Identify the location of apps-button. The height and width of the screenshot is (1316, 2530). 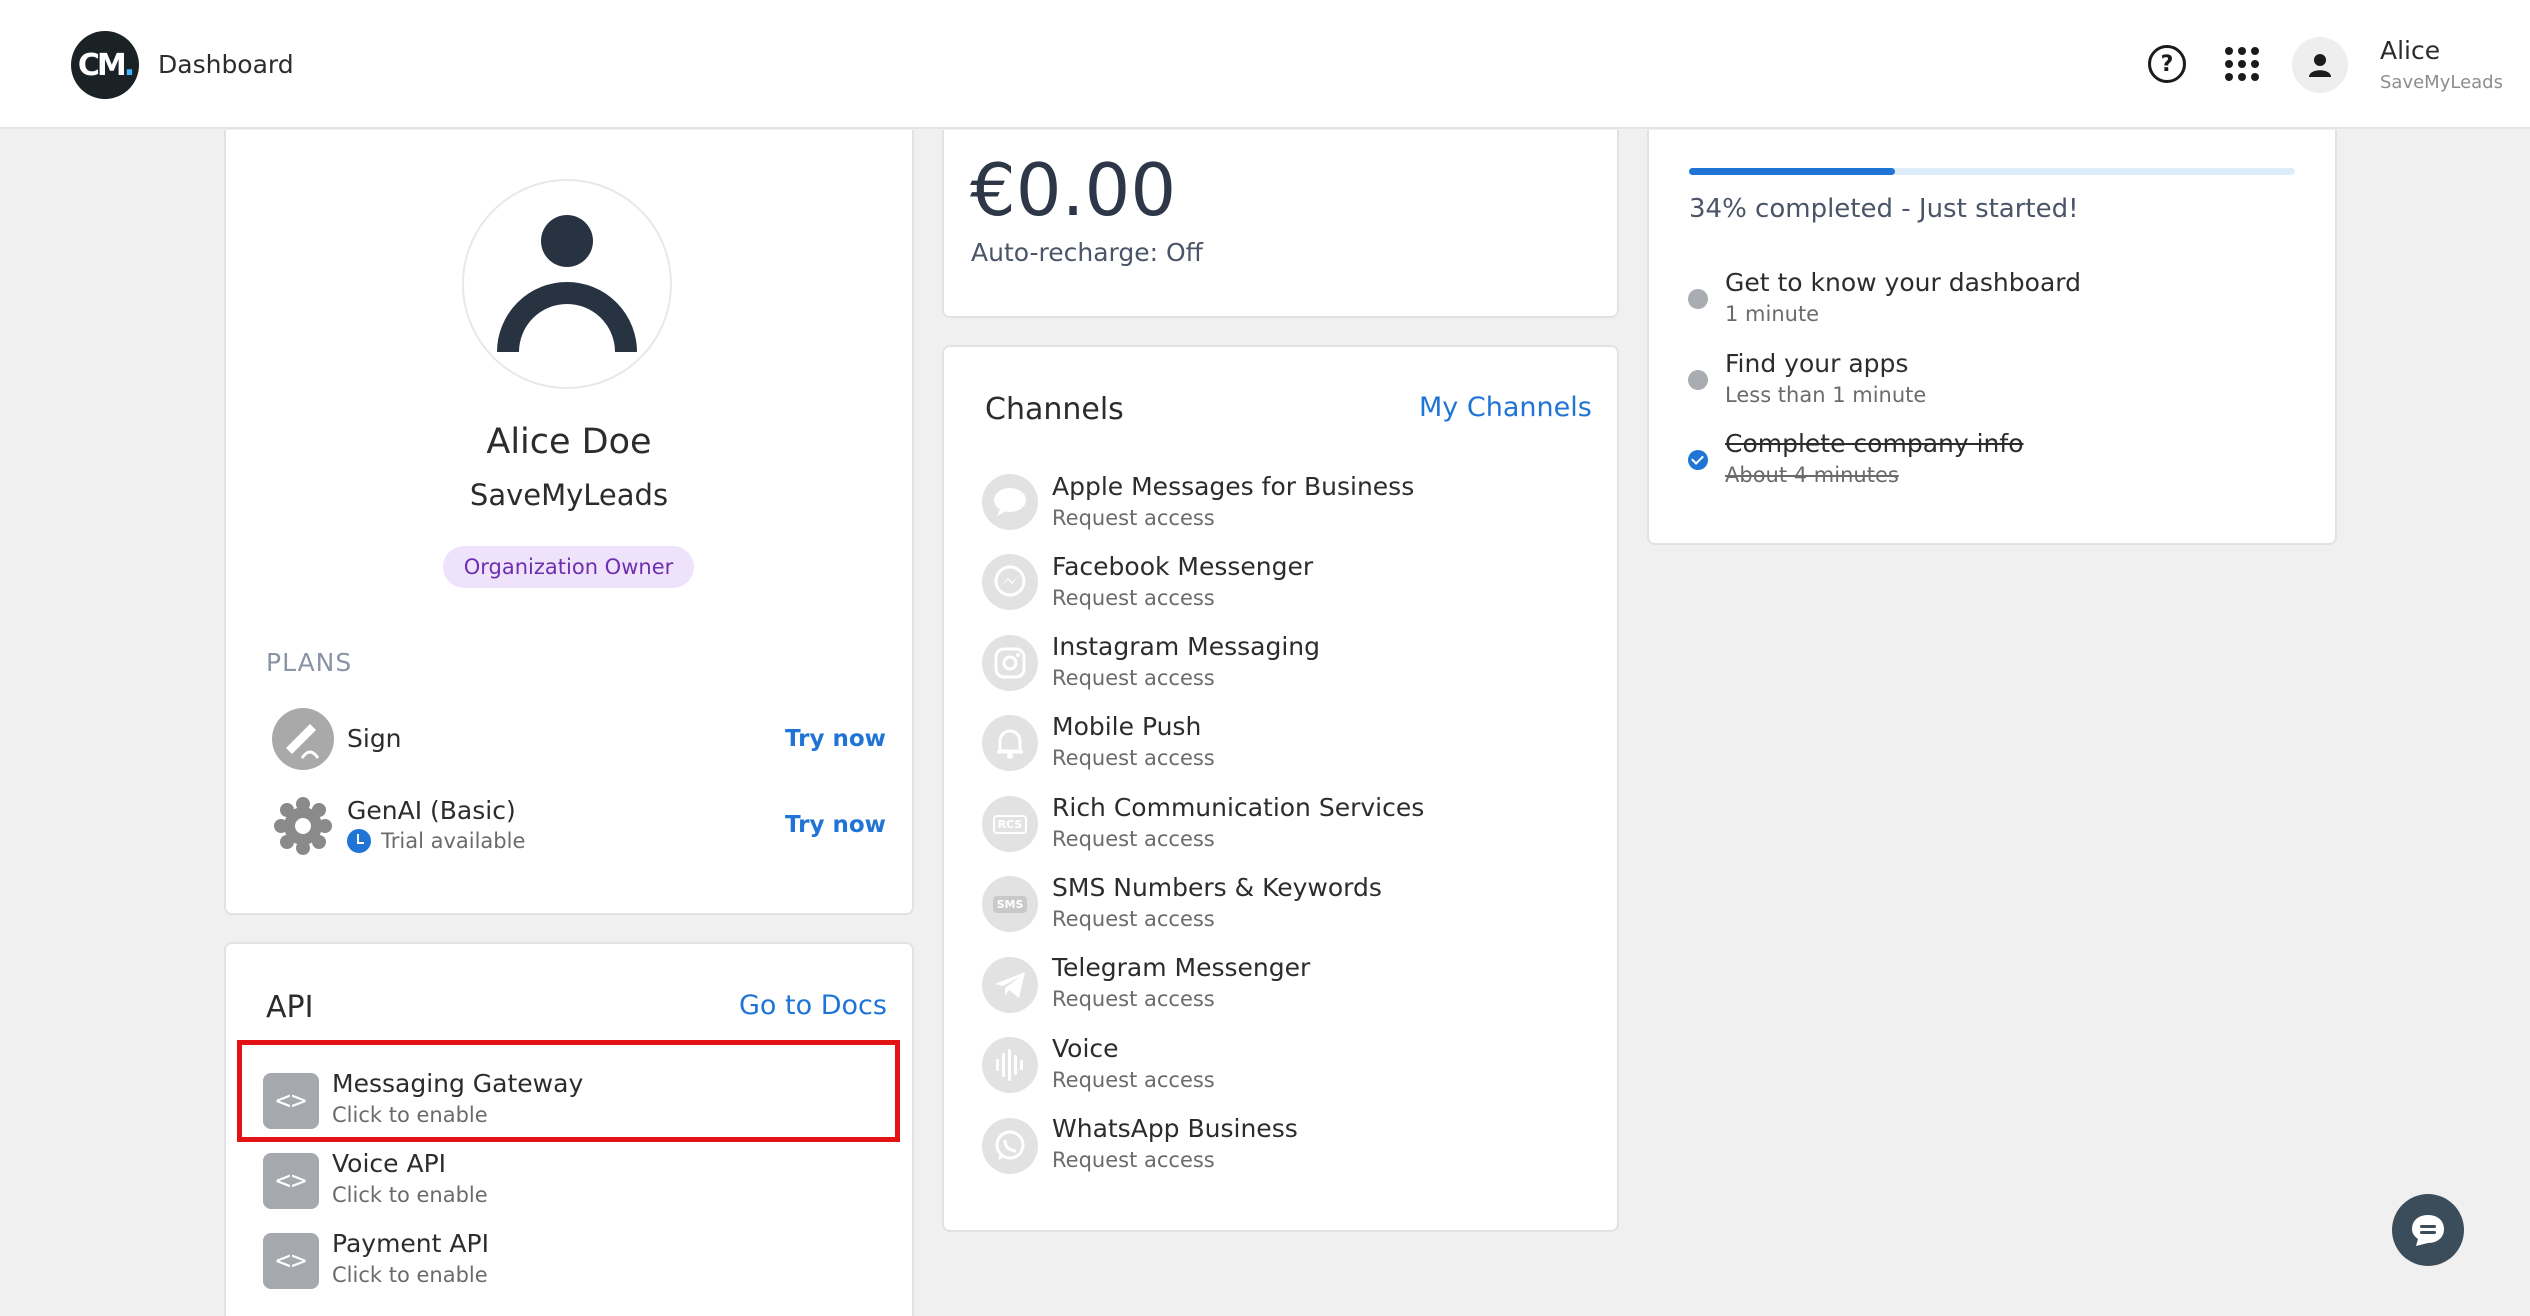
(2242, 64).